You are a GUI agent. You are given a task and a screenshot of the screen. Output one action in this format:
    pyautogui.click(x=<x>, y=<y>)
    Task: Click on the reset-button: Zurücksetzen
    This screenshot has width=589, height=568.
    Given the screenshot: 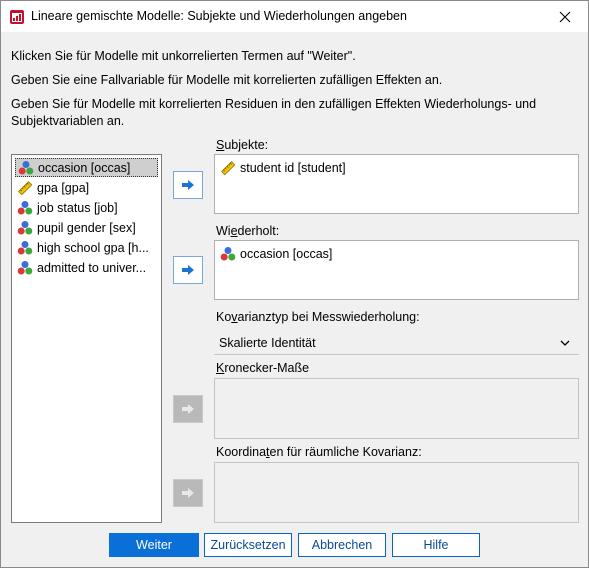 What is the action you would take?
    pyautogui.click(x=248, y=545)
    